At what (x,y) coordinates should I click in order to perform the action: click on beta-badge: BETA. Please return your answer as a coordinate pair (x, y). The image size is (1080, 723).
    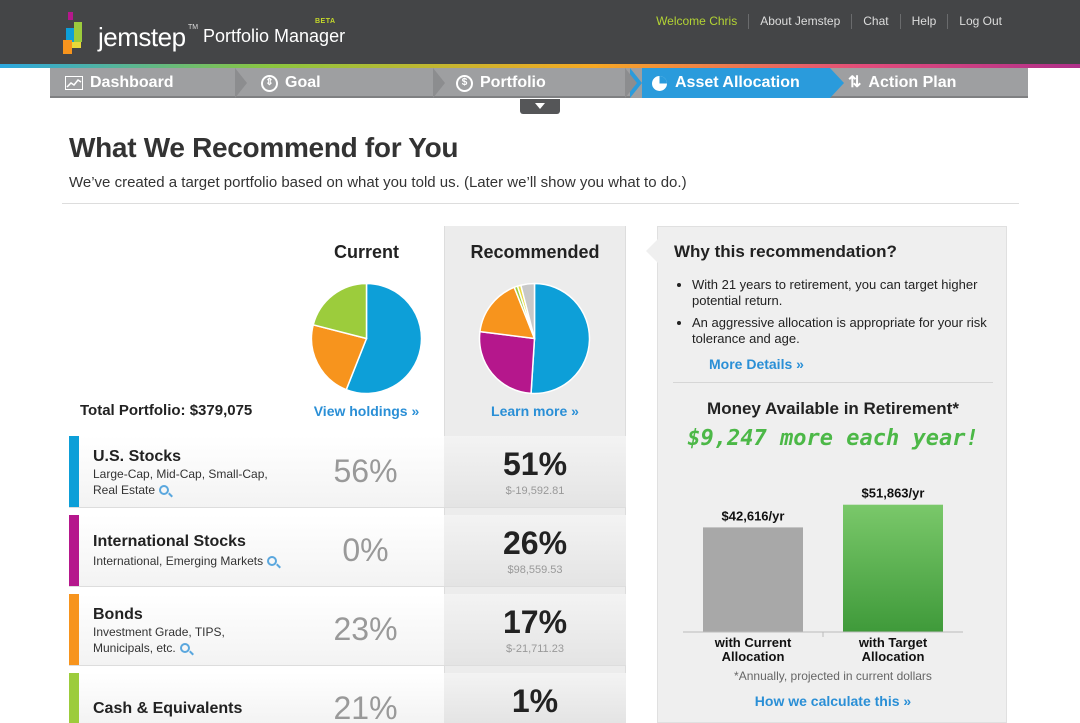
    Looking at the image, I should click on (325, 21).